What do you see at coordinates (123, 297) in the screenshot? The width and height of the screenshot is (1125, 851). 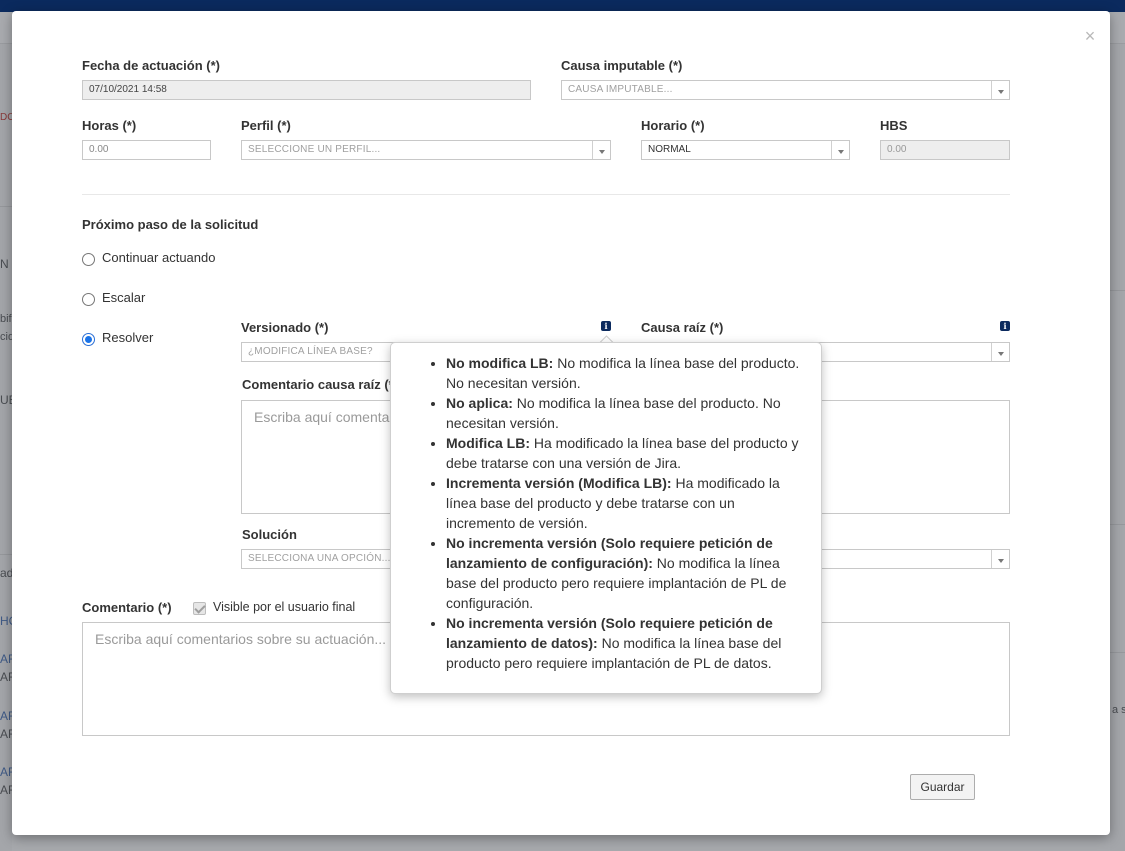 I see `escalar-label: Escalar` at bounding box center [123, 297].